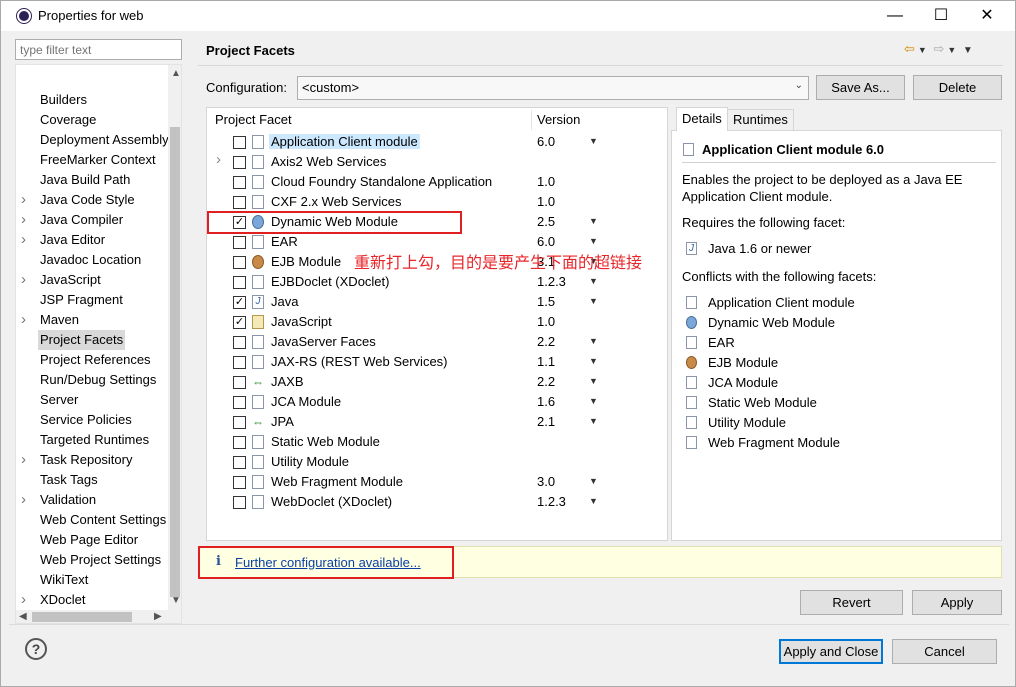 This screenshot has height=687, width=1016. Describe the element at coordinates (437, 402) in the screenshot. I see `facet-row: JCA Module 1.6 ▼` at that location.